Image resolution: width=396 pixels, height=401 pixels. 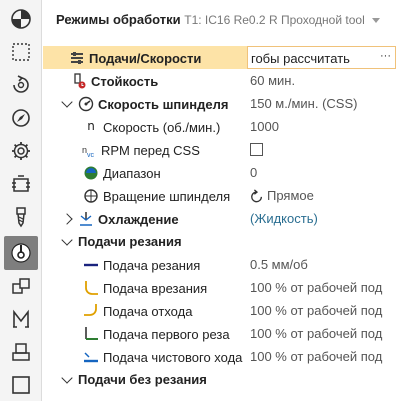 I want to click on first-cut-feed-icon, so click(x=91, y=333).